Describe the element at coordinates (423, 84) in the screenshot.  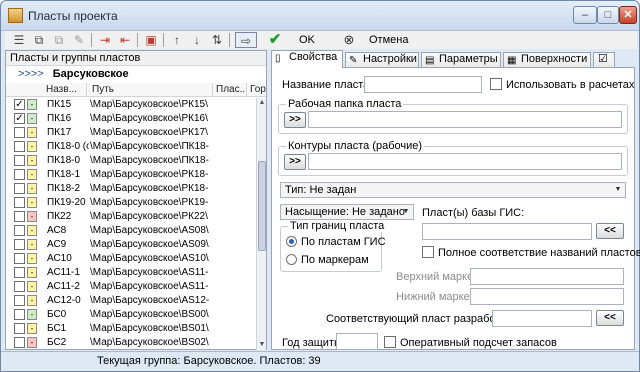
I see `layer-name-input` at that location.